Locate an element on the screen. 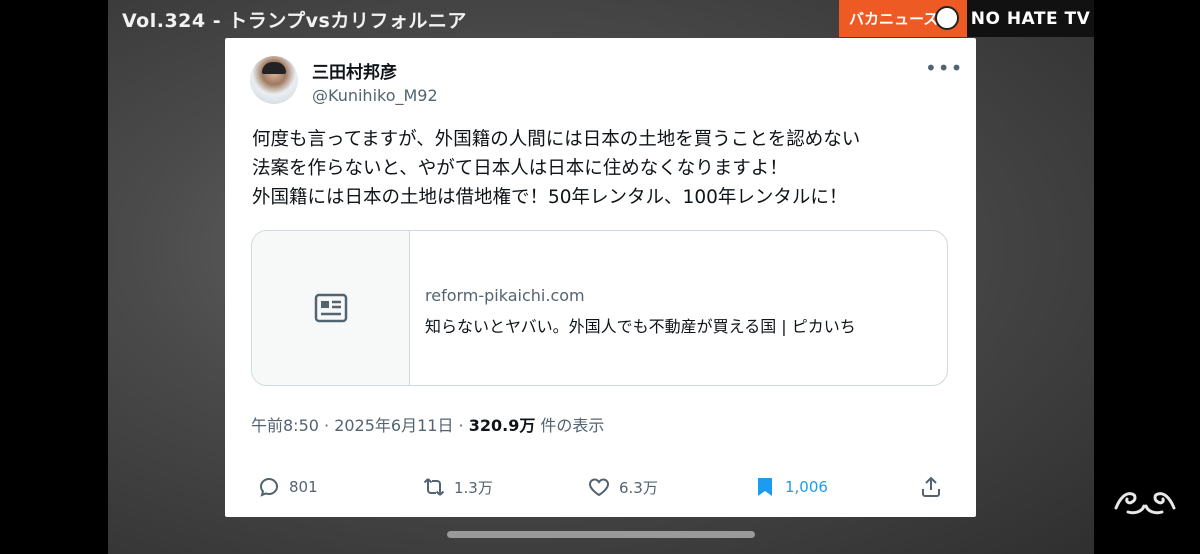  view-count: 320.9万 is located at coordinates (502, 425).